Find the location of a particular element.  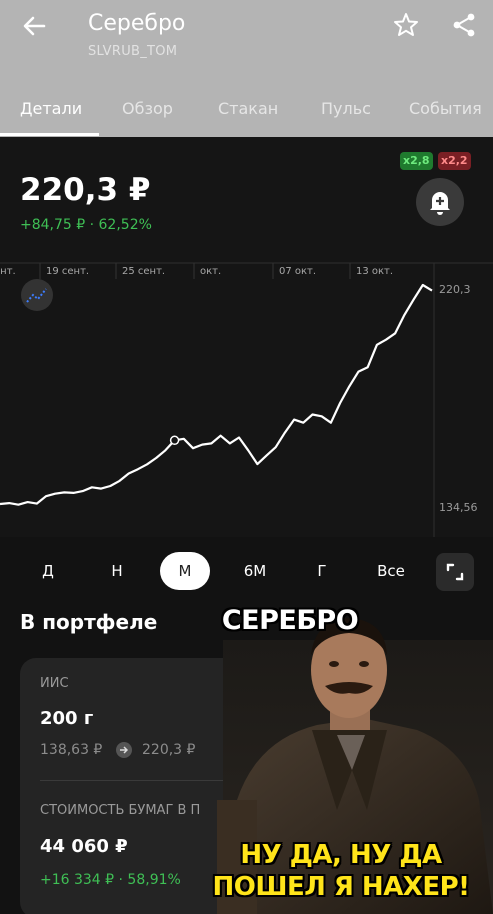

tab-pulse: Пульс is located at coordinates (346, 108).